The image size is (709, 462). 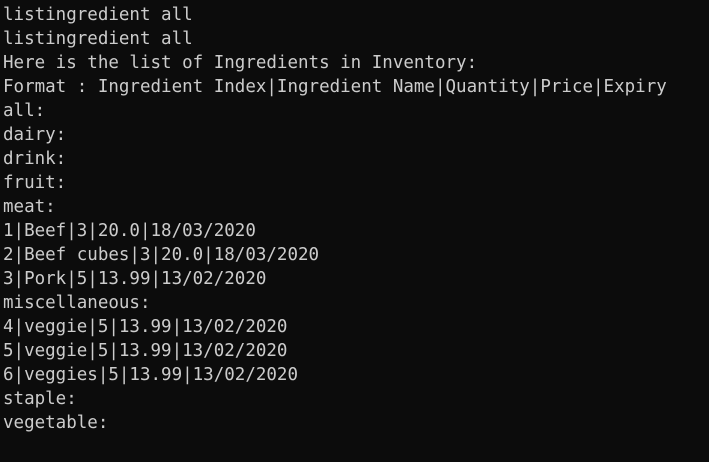 What do you see at coordinates (35, 135) in the screenshot?
I see `category-dairy: dairy:` at bounding box center [35, 135].